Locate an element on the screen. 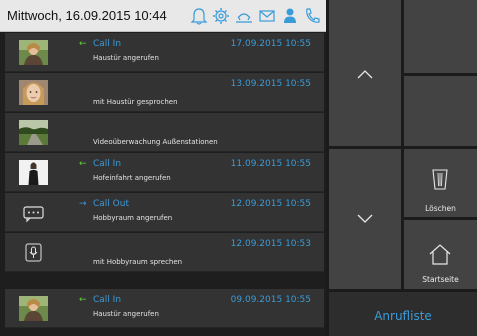 The height and width of the screenshot is (336, 477). home-button: Startseite is located at coordinates (440, 254).